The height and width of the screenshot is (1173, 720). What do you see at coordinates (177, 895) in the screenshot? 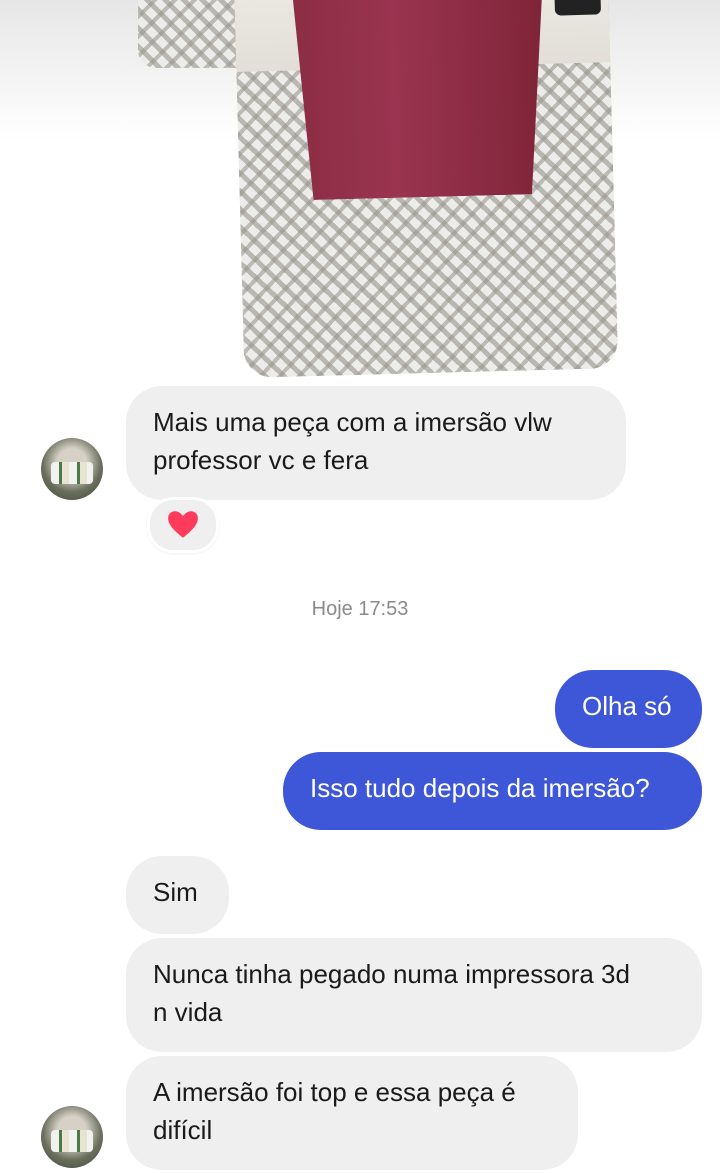
I see `message-bubble-incoming: Sim` at bounding box center [177, 895].